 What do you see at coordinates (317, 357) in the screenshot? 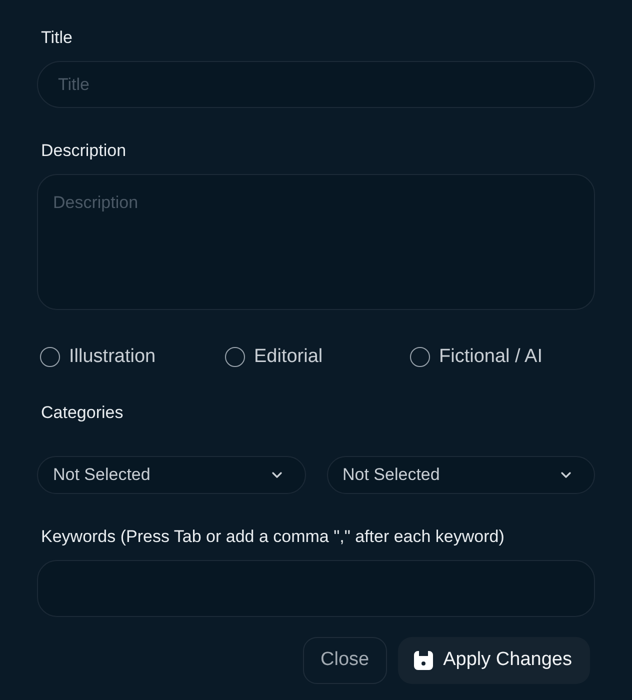
I see `content-type-radio: Editorial` at bounding box center [317, 357].